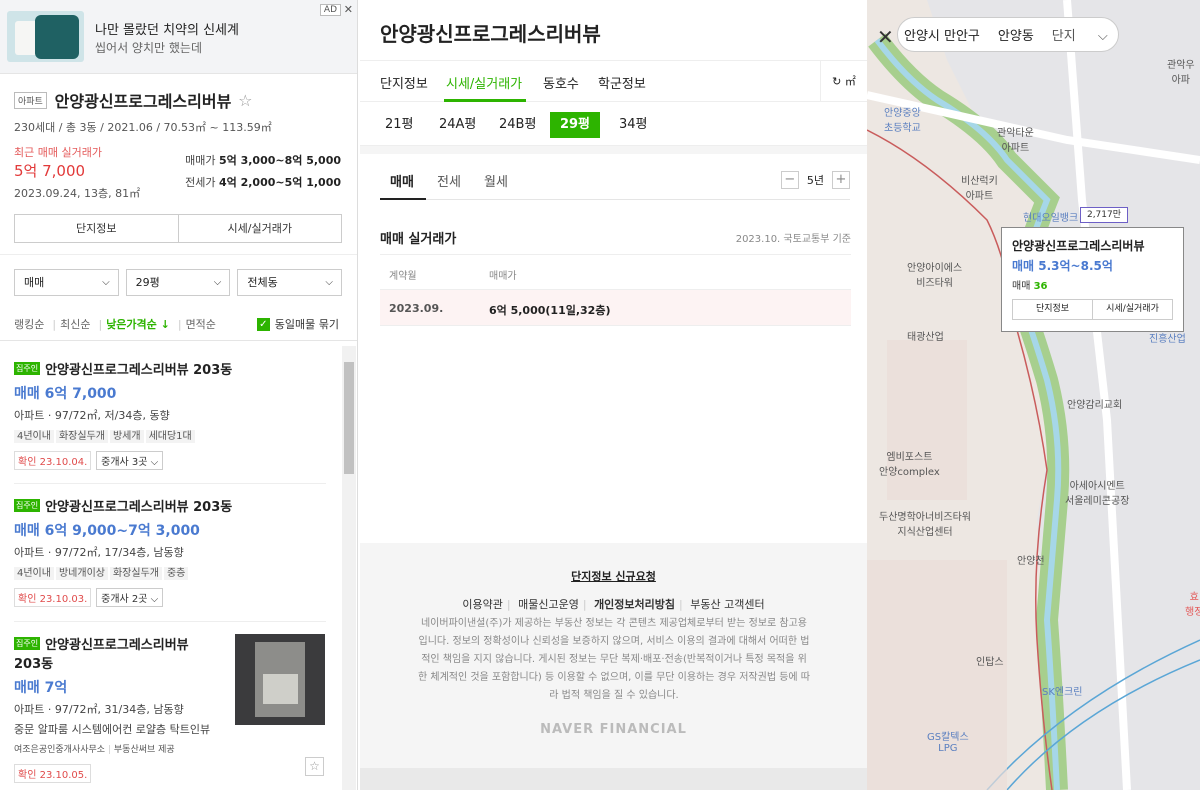 The width and height of the screenshot is (1200, 790). I want to click on crumb-city: 안양시 만안구, so click(942, 34).